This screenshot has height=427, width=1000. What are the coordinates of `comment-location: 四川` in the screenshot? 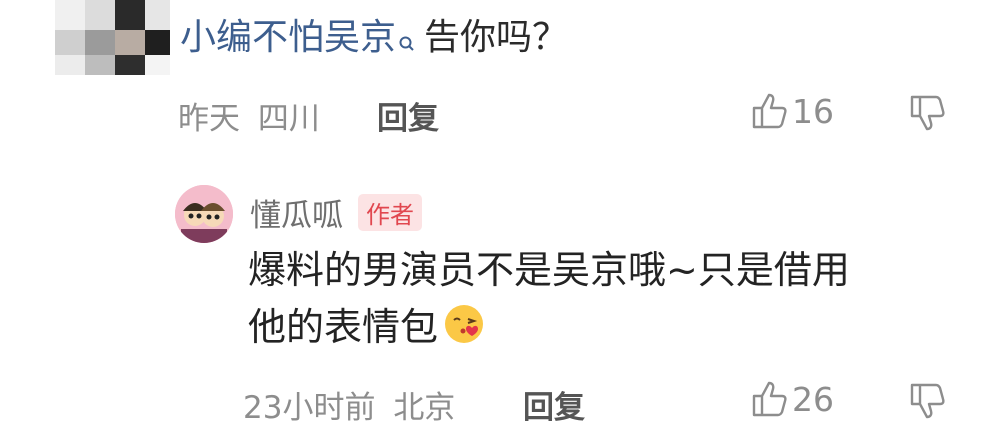 It's located at (288, 119).